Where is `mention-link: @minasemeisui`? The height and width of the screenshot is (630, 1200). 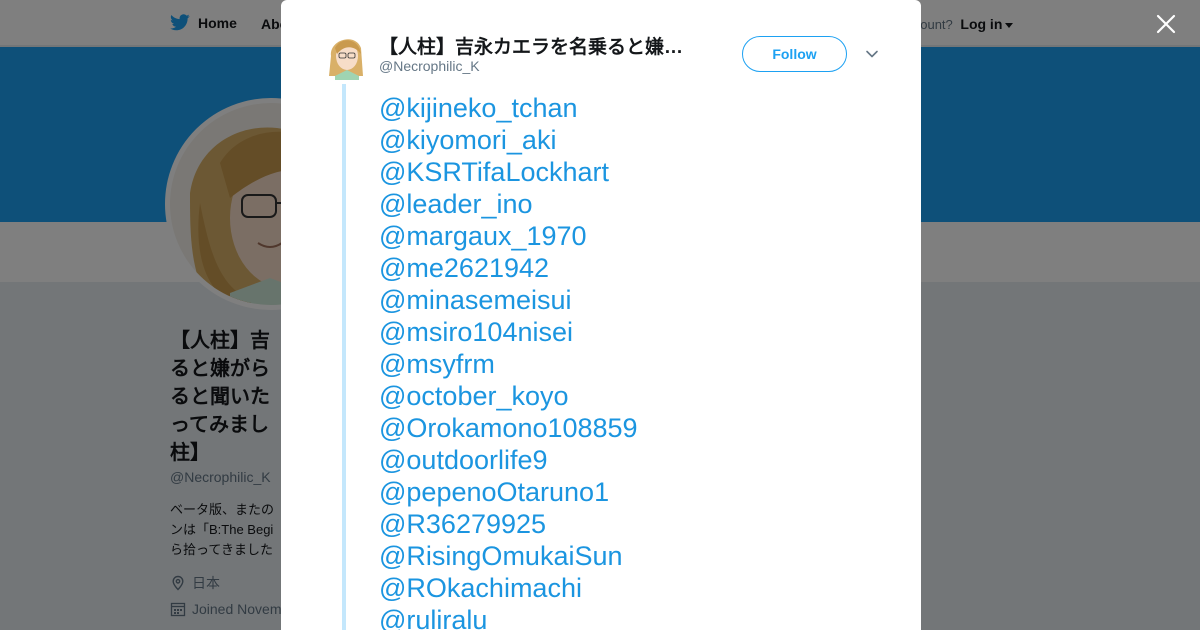 mention-link: @minasemeisui is located at coordinates (508, 300).